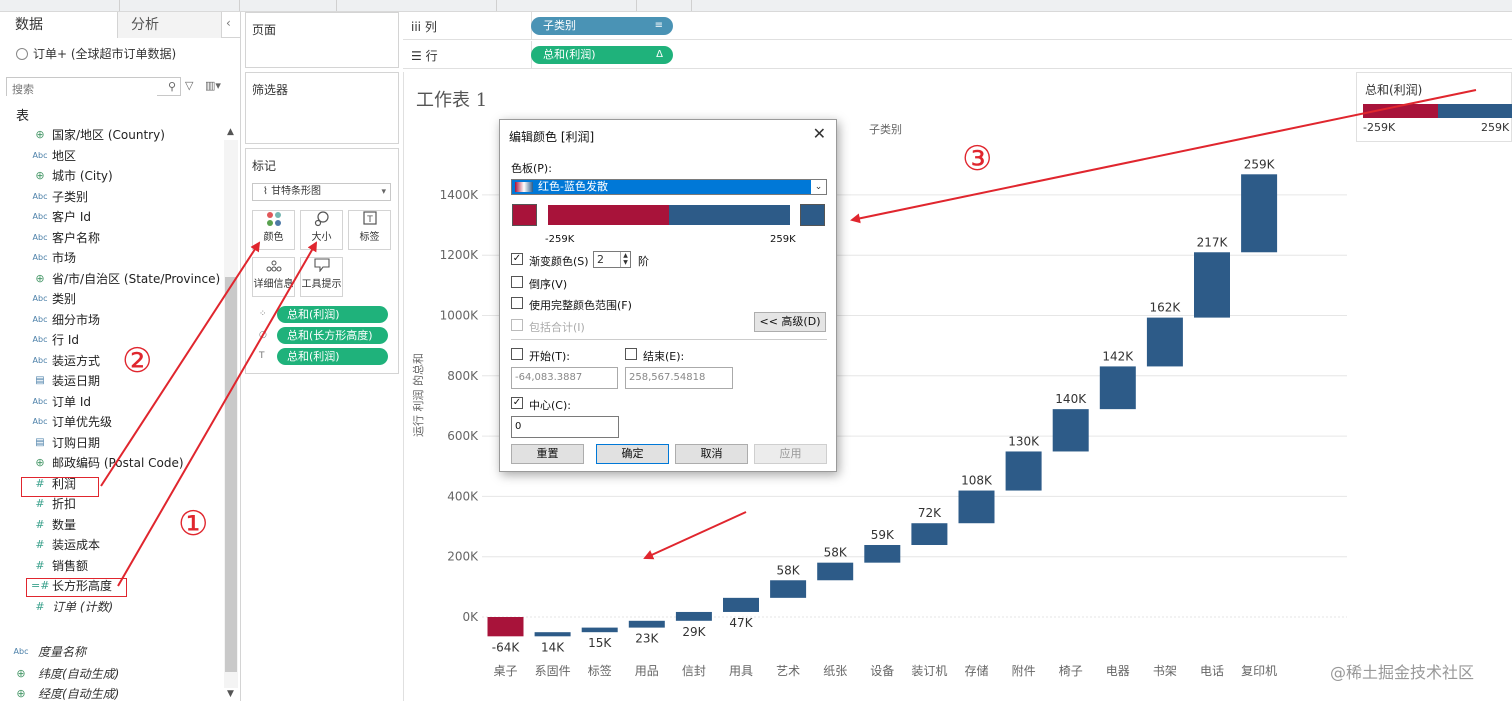  I want to click on data-label: 162K, so click(1166, 308).